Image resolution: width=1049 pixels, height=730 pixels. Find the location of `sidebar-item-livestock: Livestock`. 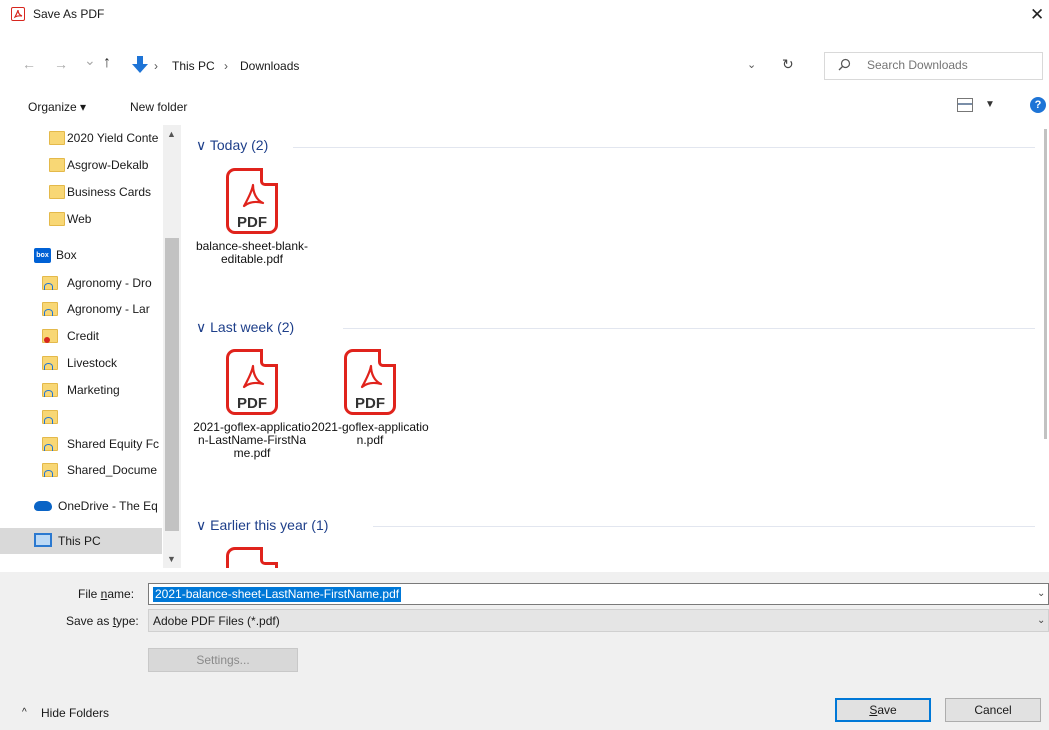

sidebar-item-livestock: Livestock is located at coordinates (81, 363).